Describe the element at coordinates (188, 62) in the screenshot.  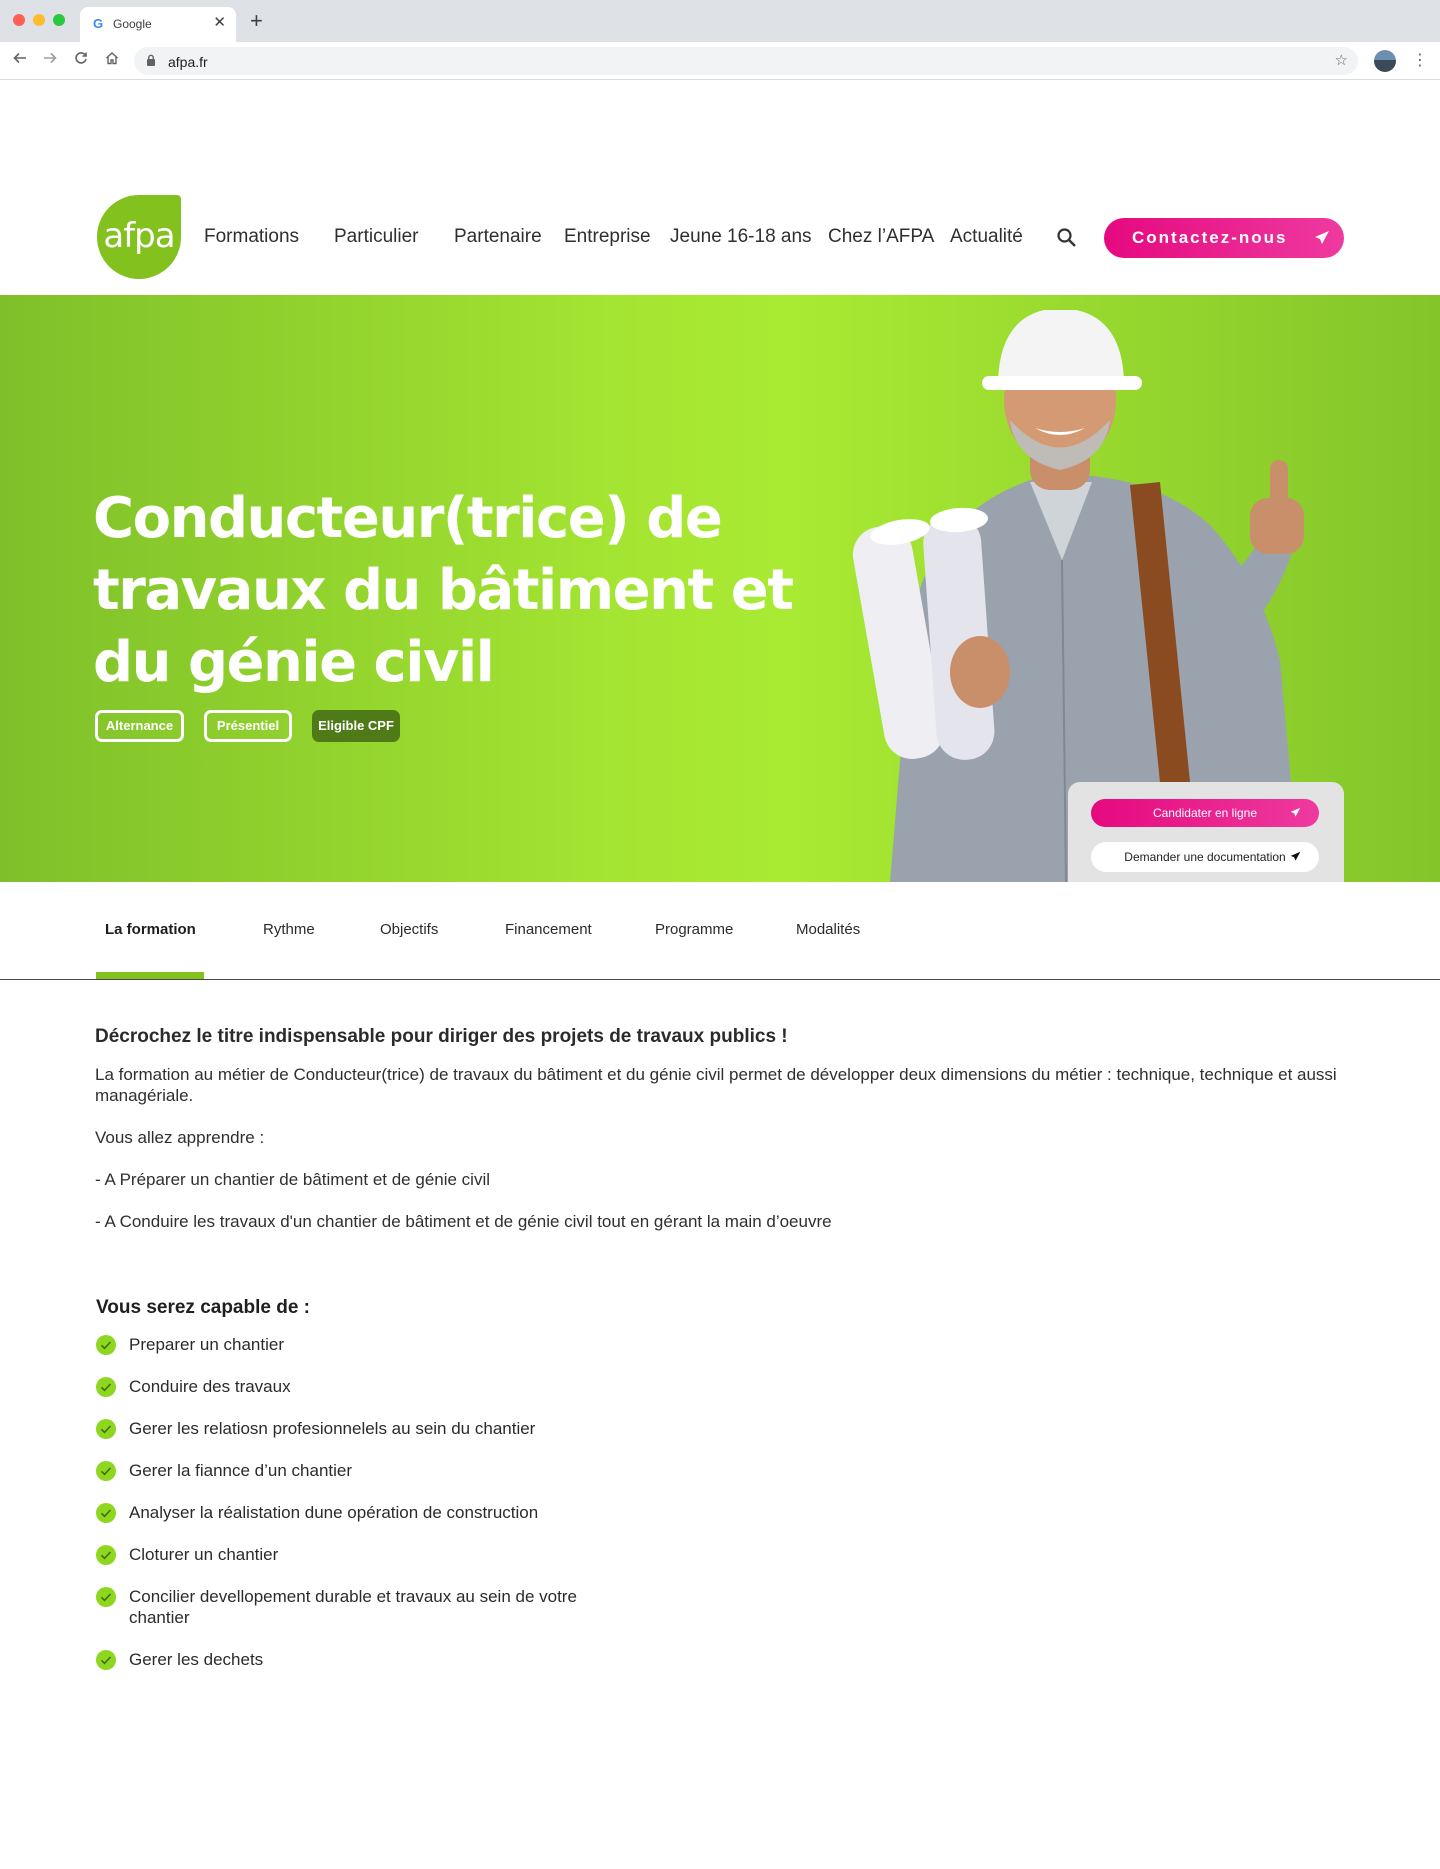
I see `url-text: afpa.fr` at that location.